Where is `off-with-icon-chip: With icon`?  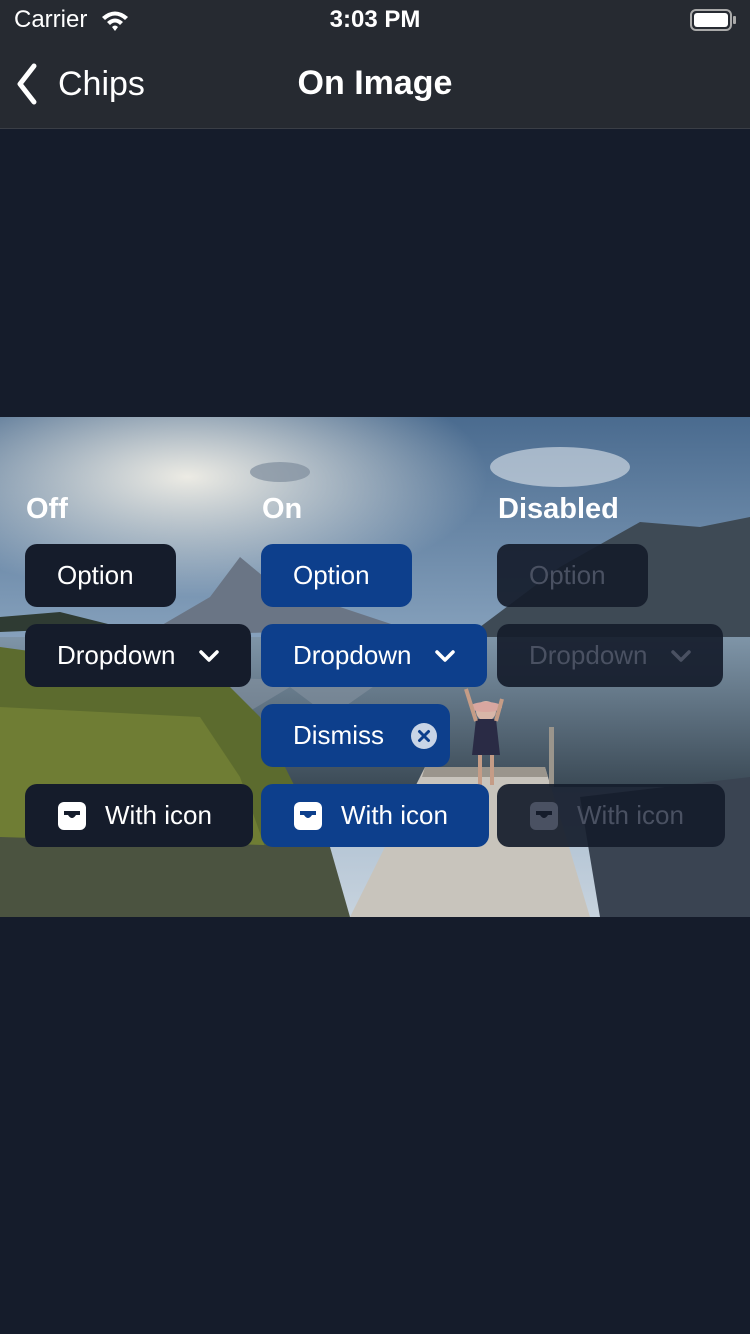 off-with-icon-chip: With icon is located at coordinates (139, 815).